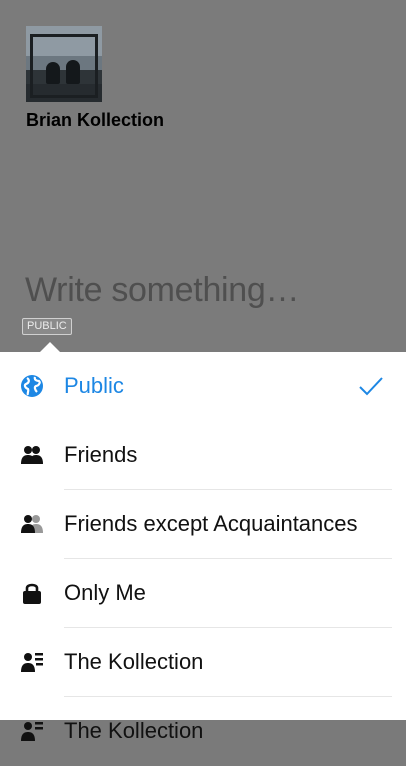  Describe the element at coordinates (203, 593) in the screenshot. I see `audience-option-only-me: Only Me` at that location.